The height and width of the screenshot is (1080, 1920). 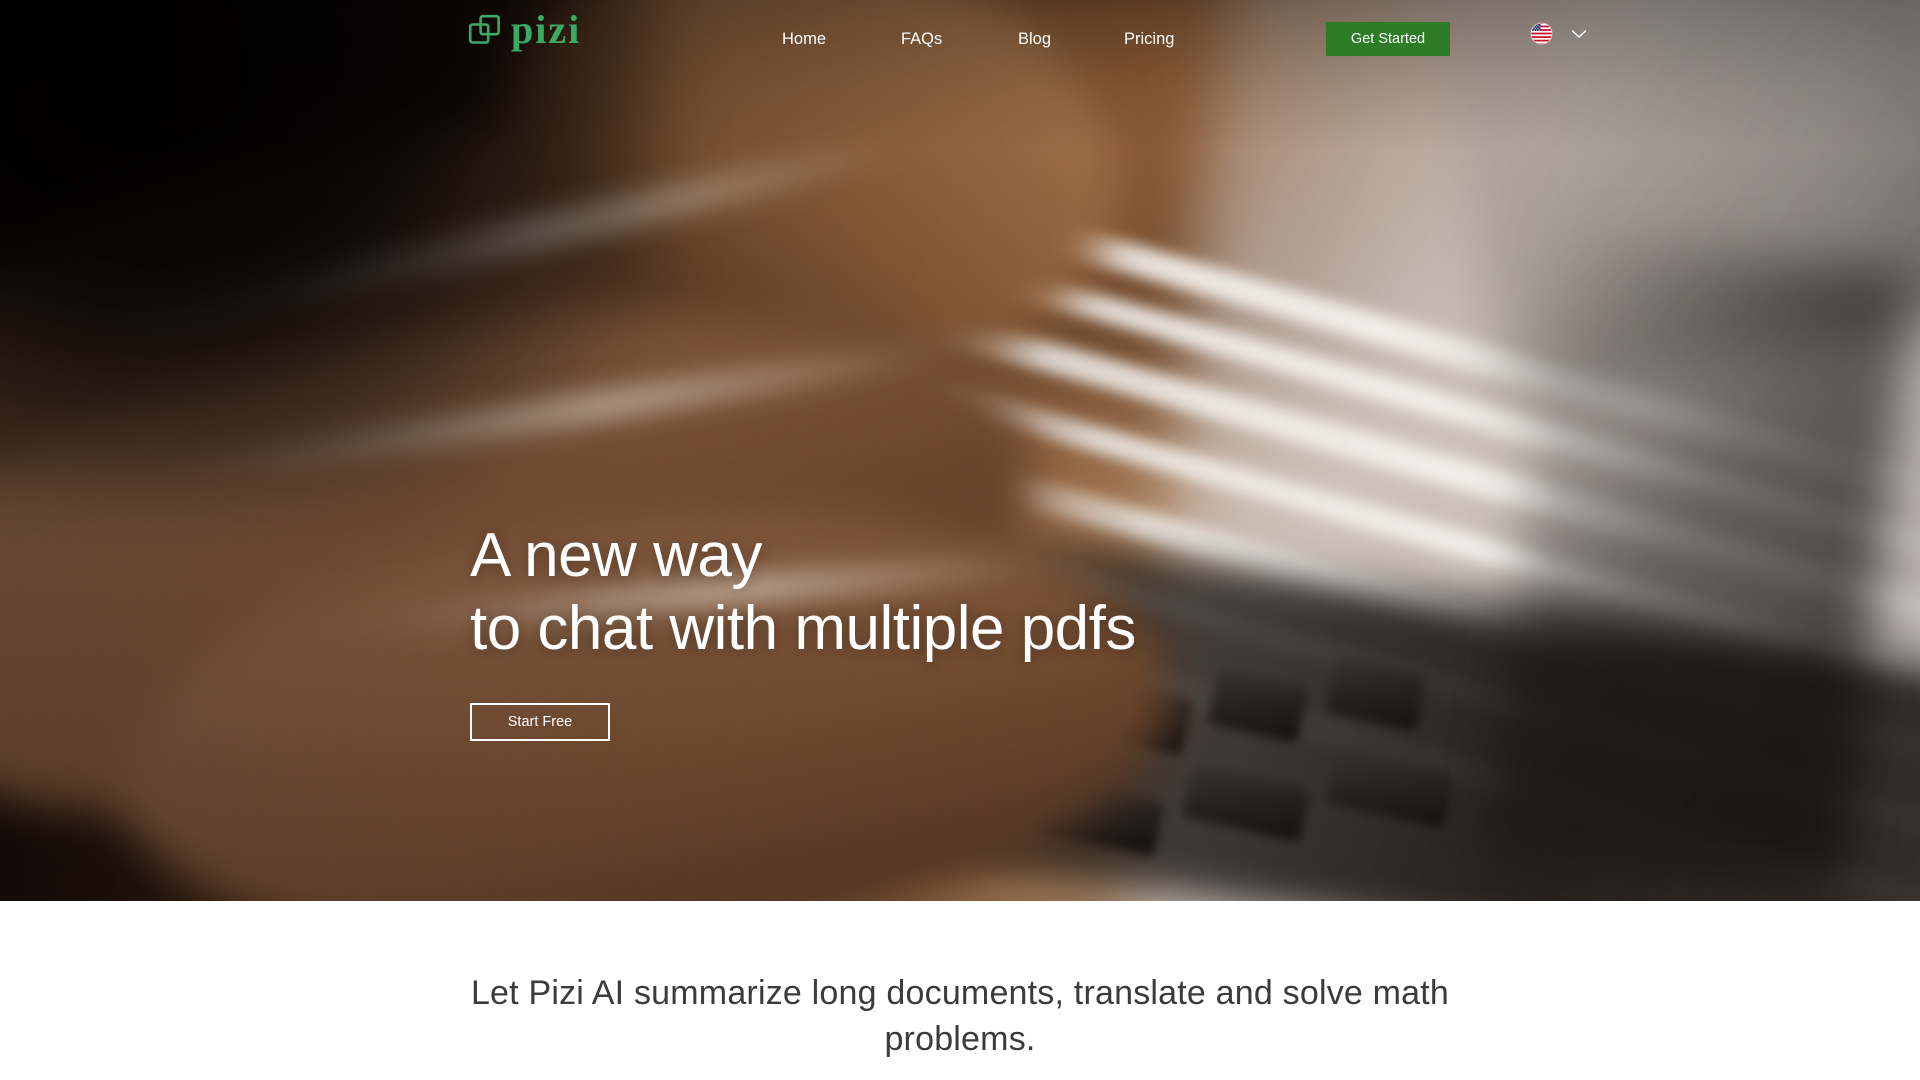 What do you see at coordinates (803, 628) in the screenshot?
I see `headline-line-2: to chat with multiple pdfs` at bounding box center [803, 628].